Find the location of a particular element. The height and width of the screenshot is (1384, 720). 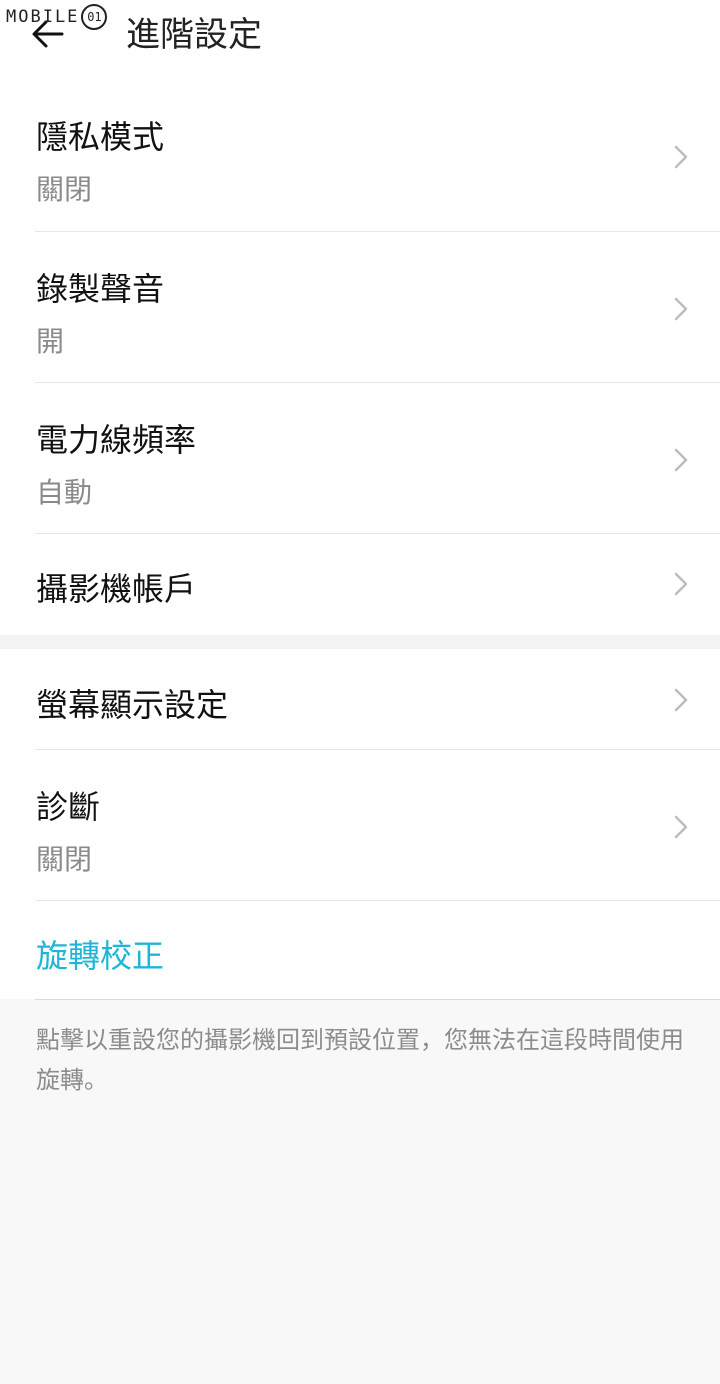

setting-power-line-frequency: 電力線頻率 自動 is located at coordinates (360, 458).